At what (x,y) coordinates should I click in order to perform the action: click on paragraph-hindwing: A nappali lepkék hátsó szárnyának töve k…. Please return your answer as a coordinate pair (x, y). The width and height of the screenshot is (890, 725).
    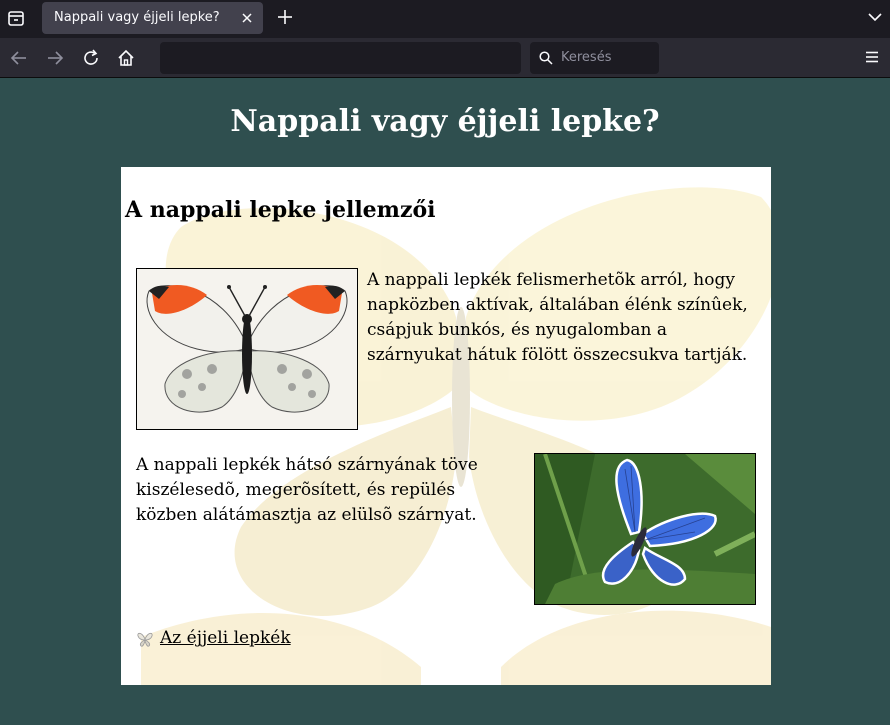
    Looking at the image, I should click on (307, 490).